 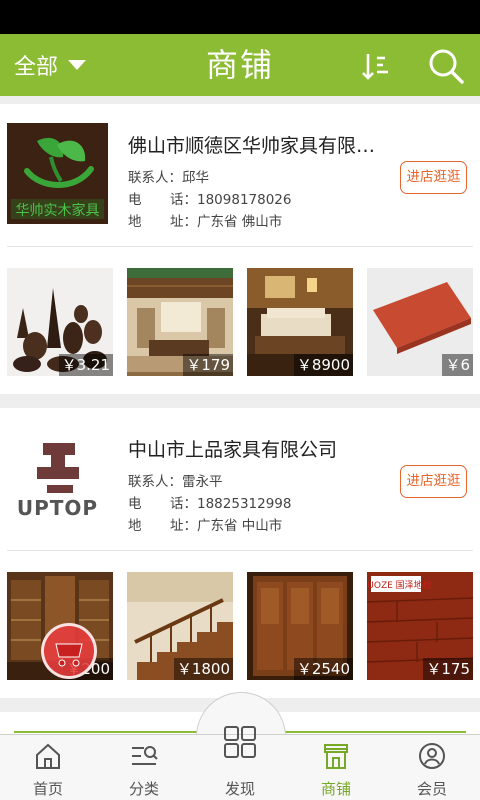 I want to click on address-row: 地 址：广东省 中山市, so click(x=205, y=524).